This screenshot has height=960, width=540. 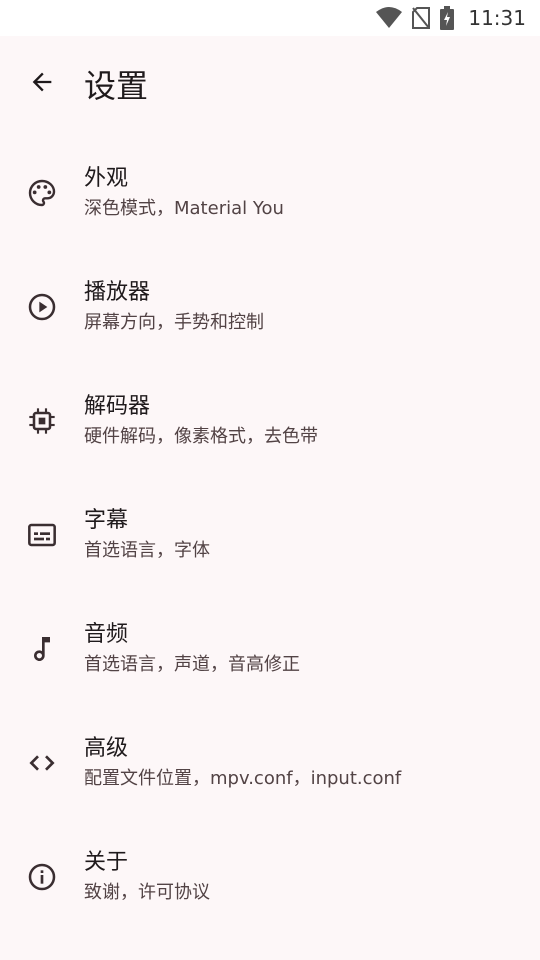 What do you see at coordinates (270, 877) in the screenshot?
I see `settings-item-about: 关于 致谢，许可协议` at bounding box center [270, 877].